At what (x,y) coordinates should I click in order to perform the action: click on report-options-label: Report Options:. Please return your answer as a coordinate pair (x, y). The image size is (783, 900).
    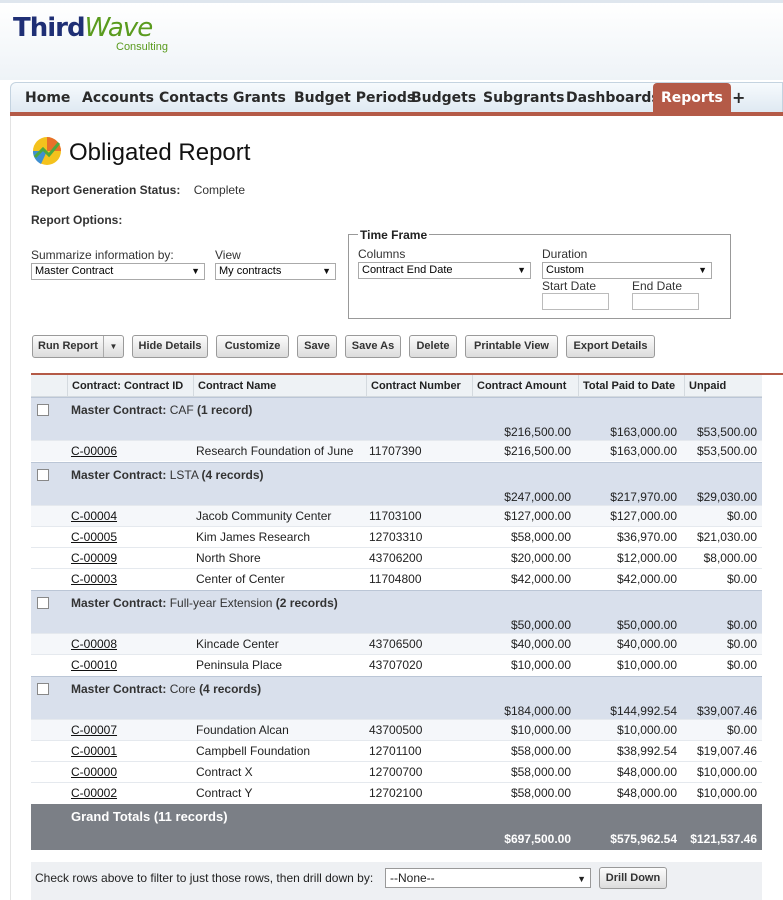
    Looking at the image, I should click on (77, 220).